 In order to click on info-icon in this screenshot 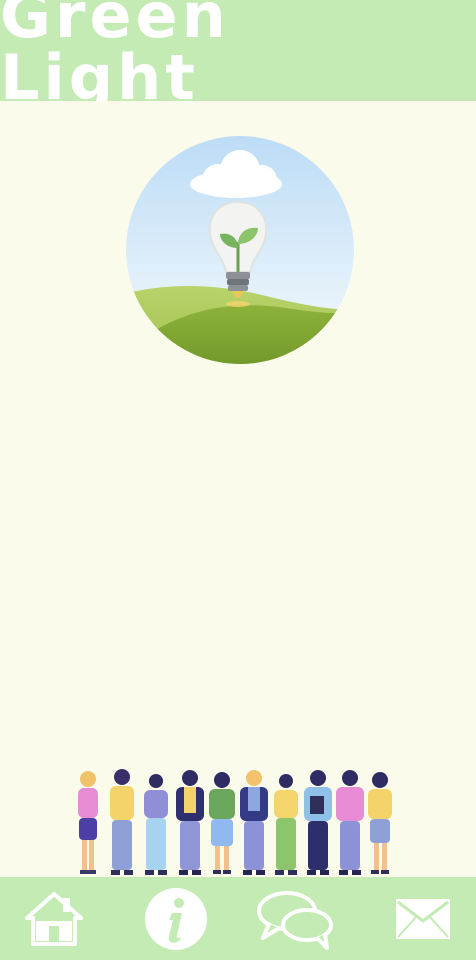, I will do `click(176, 918)`.